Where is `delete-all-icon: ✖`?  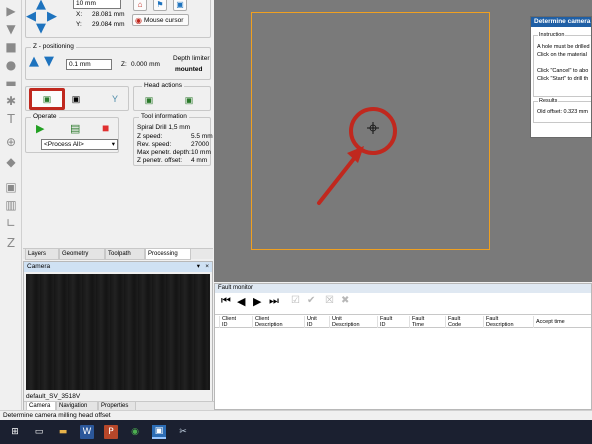 delete-all-icon: ✖ is located at coordinates (345, 300).